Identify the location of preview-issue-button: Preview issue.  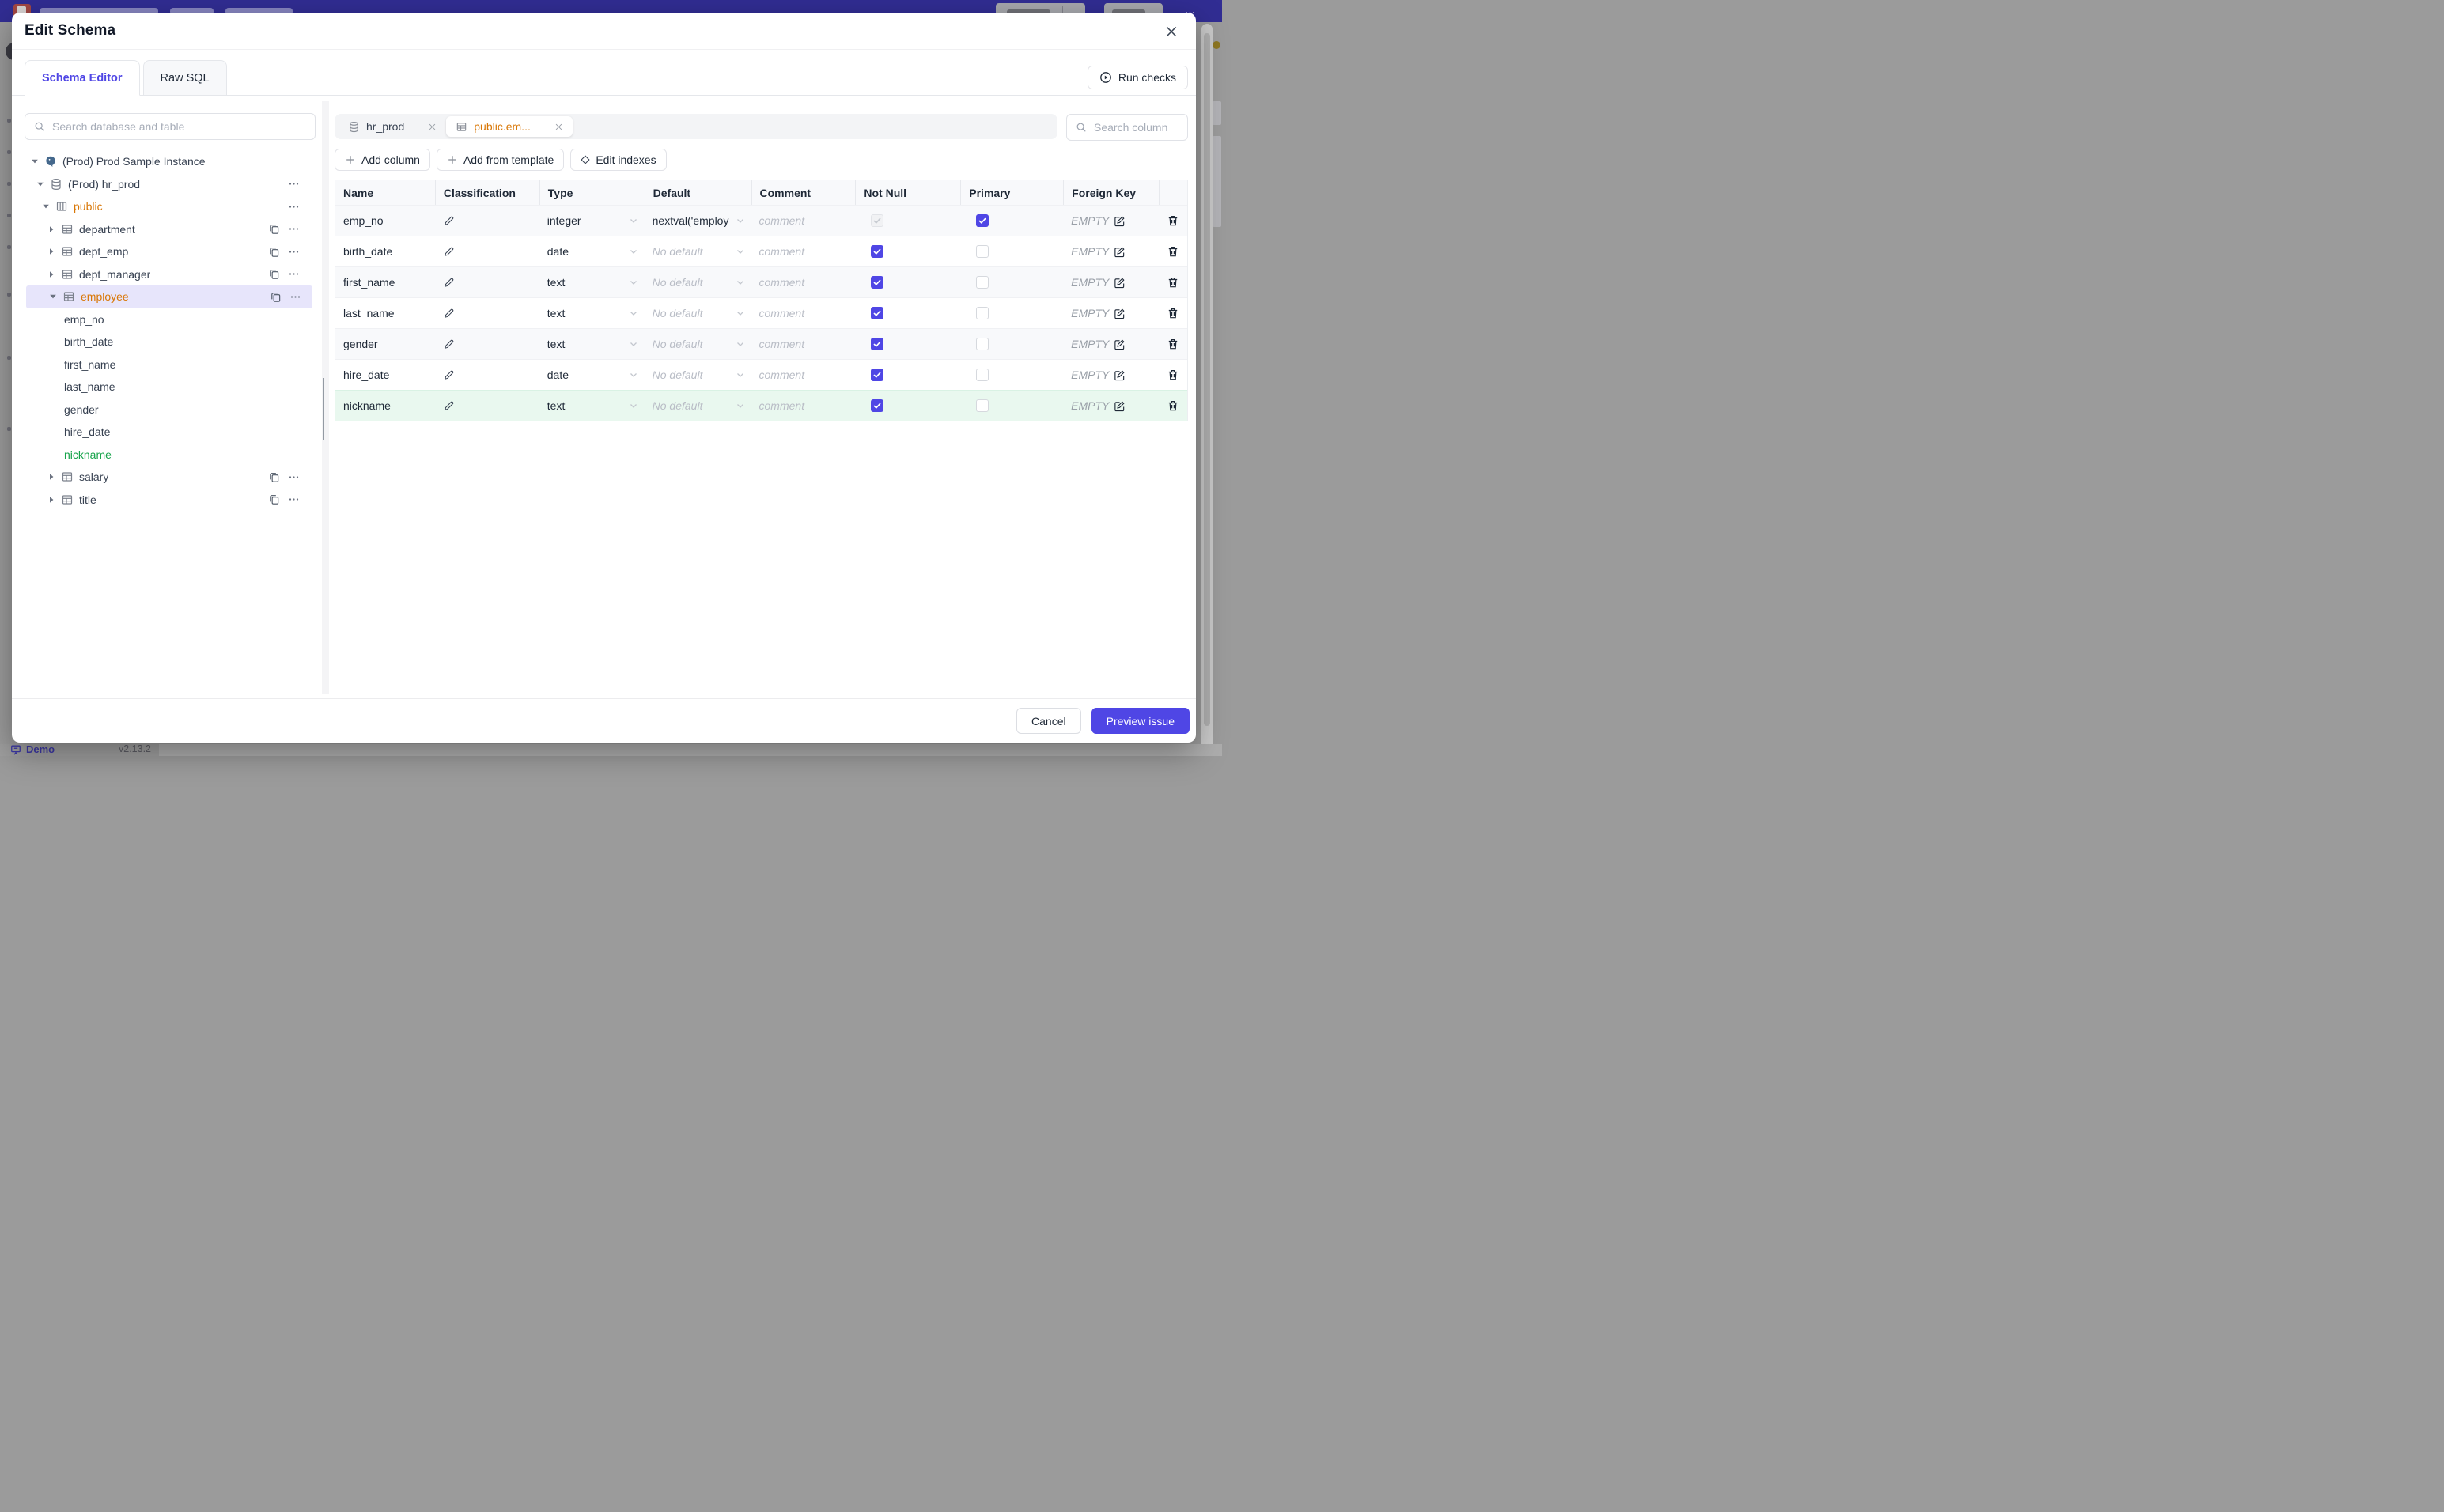
(1140, 721).